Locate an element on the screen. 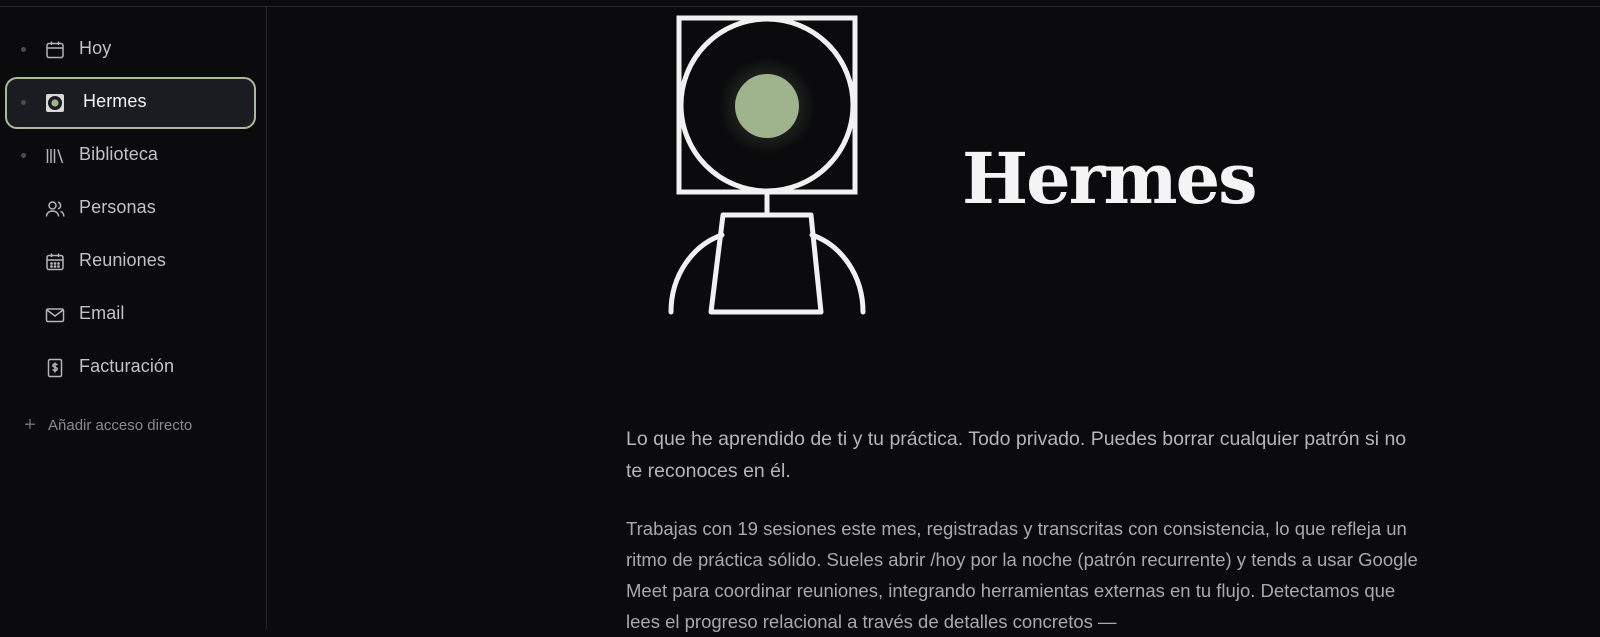 Image resolution: width=1600 pixels, height=637 pixels. sidebar-item-label: Reuniones is located at coordinates (122, 260).